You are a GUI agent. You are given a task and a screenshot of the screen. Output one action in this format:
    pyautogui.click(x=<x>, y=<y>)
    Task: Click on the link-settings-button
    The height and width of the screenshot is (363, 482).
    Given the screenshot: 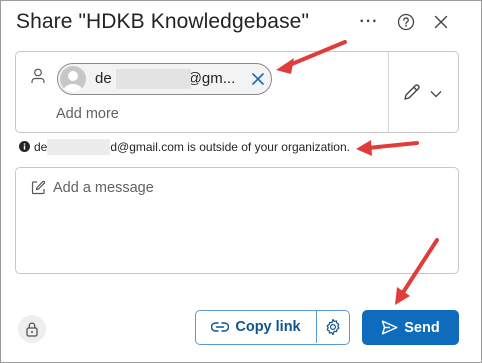 What is the action you would take?
    pyautogui.click(x=333, y=327)
    